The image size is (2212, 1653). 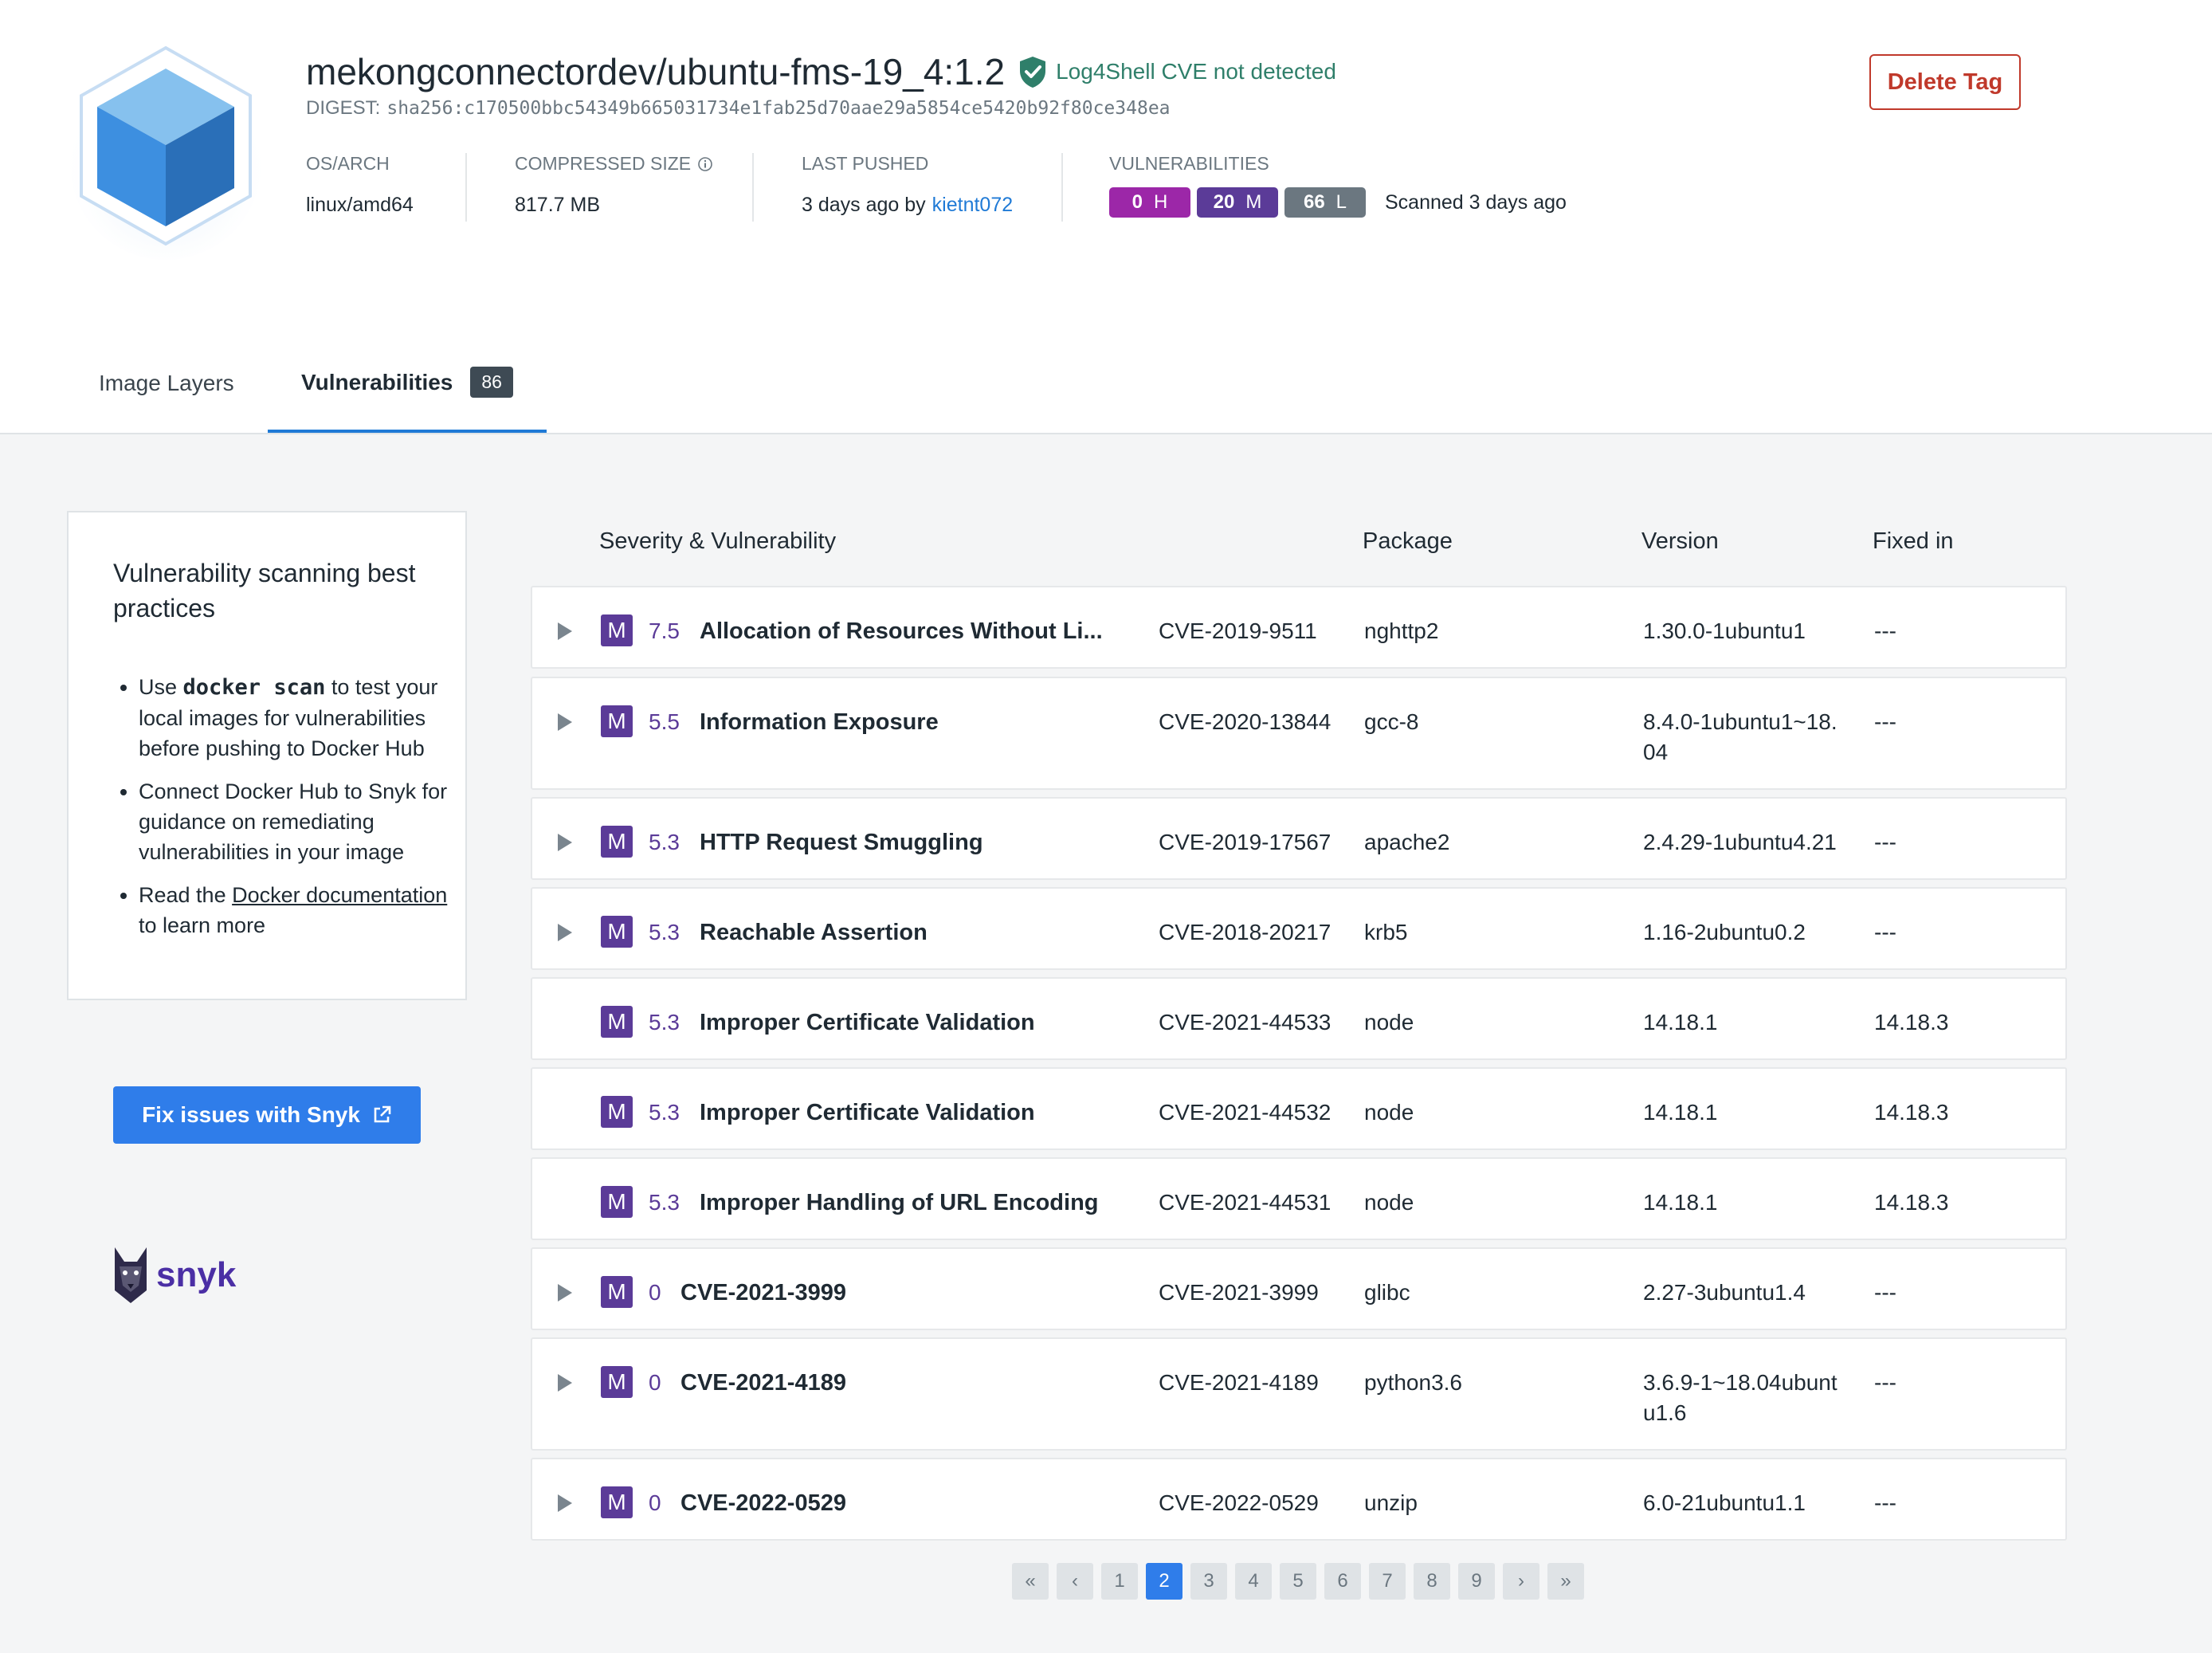 I want to click on vulnerability-name: CVE-2021-4189, so click(x=763, y=1383).